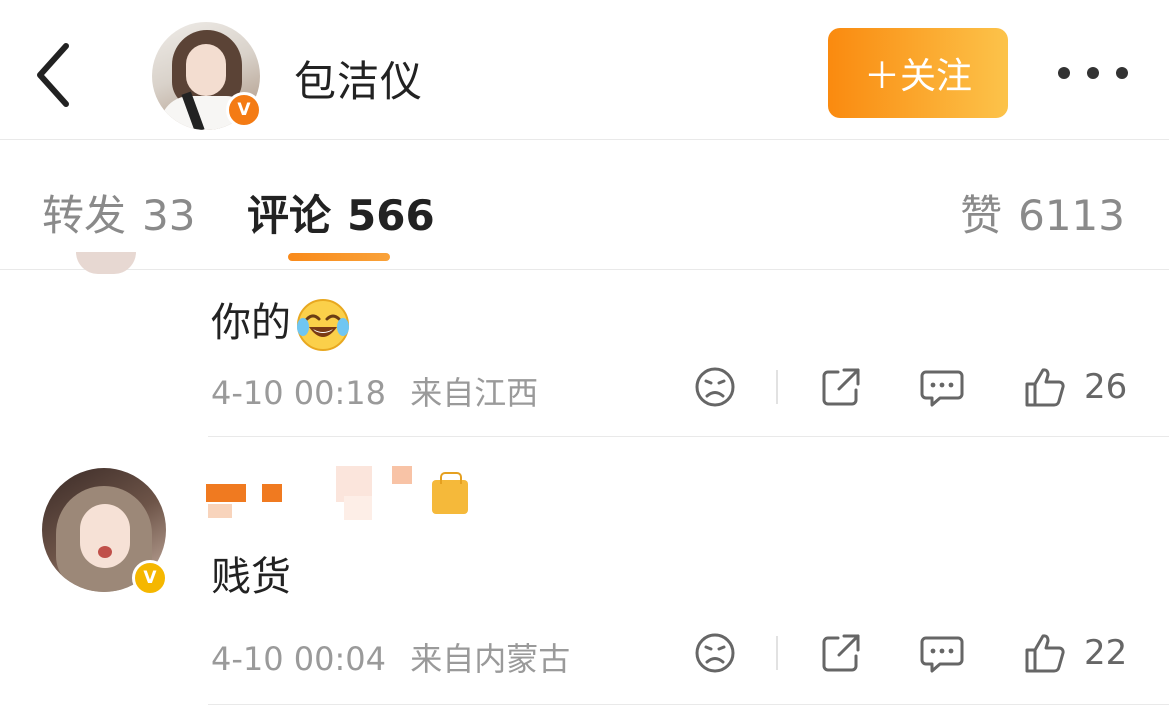 The width and height of the screenshot is (1169, 726). I want to click on like-button: 26, so click(1075, 387).